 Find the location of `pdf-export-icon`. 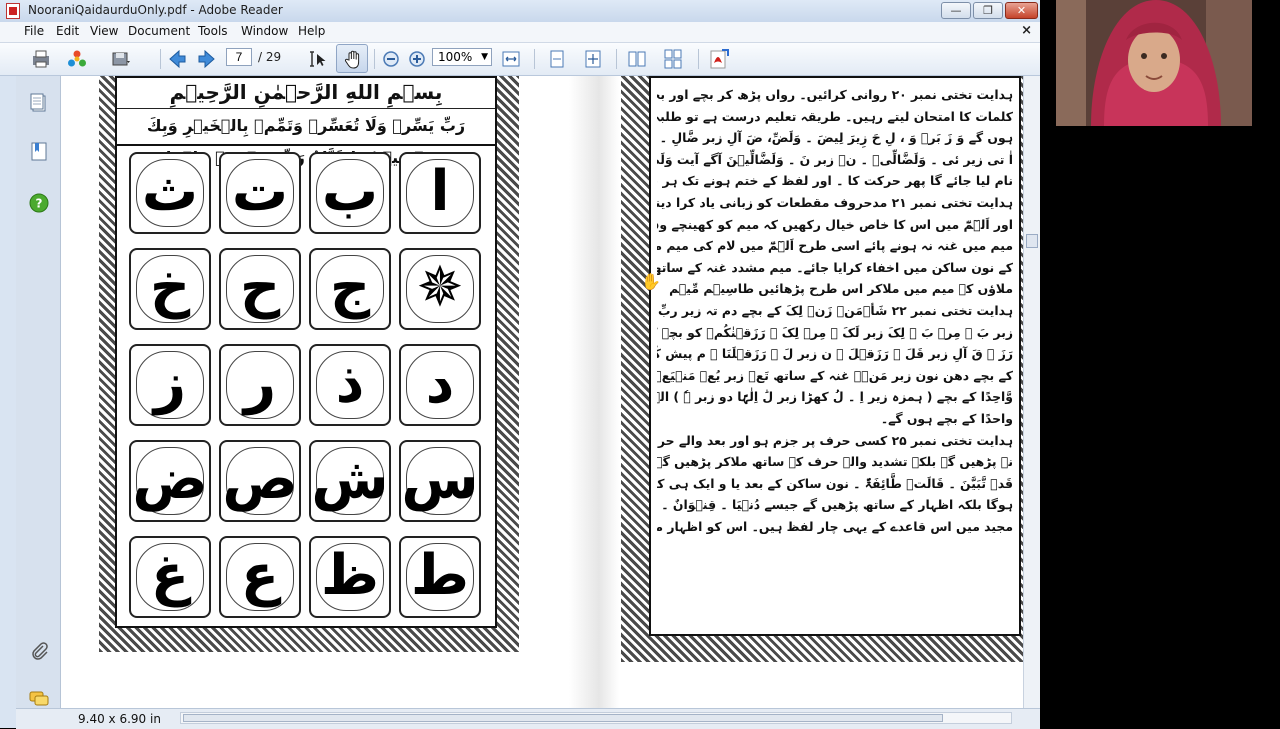

pdf-export-icon is located at coordinates (719, 59).